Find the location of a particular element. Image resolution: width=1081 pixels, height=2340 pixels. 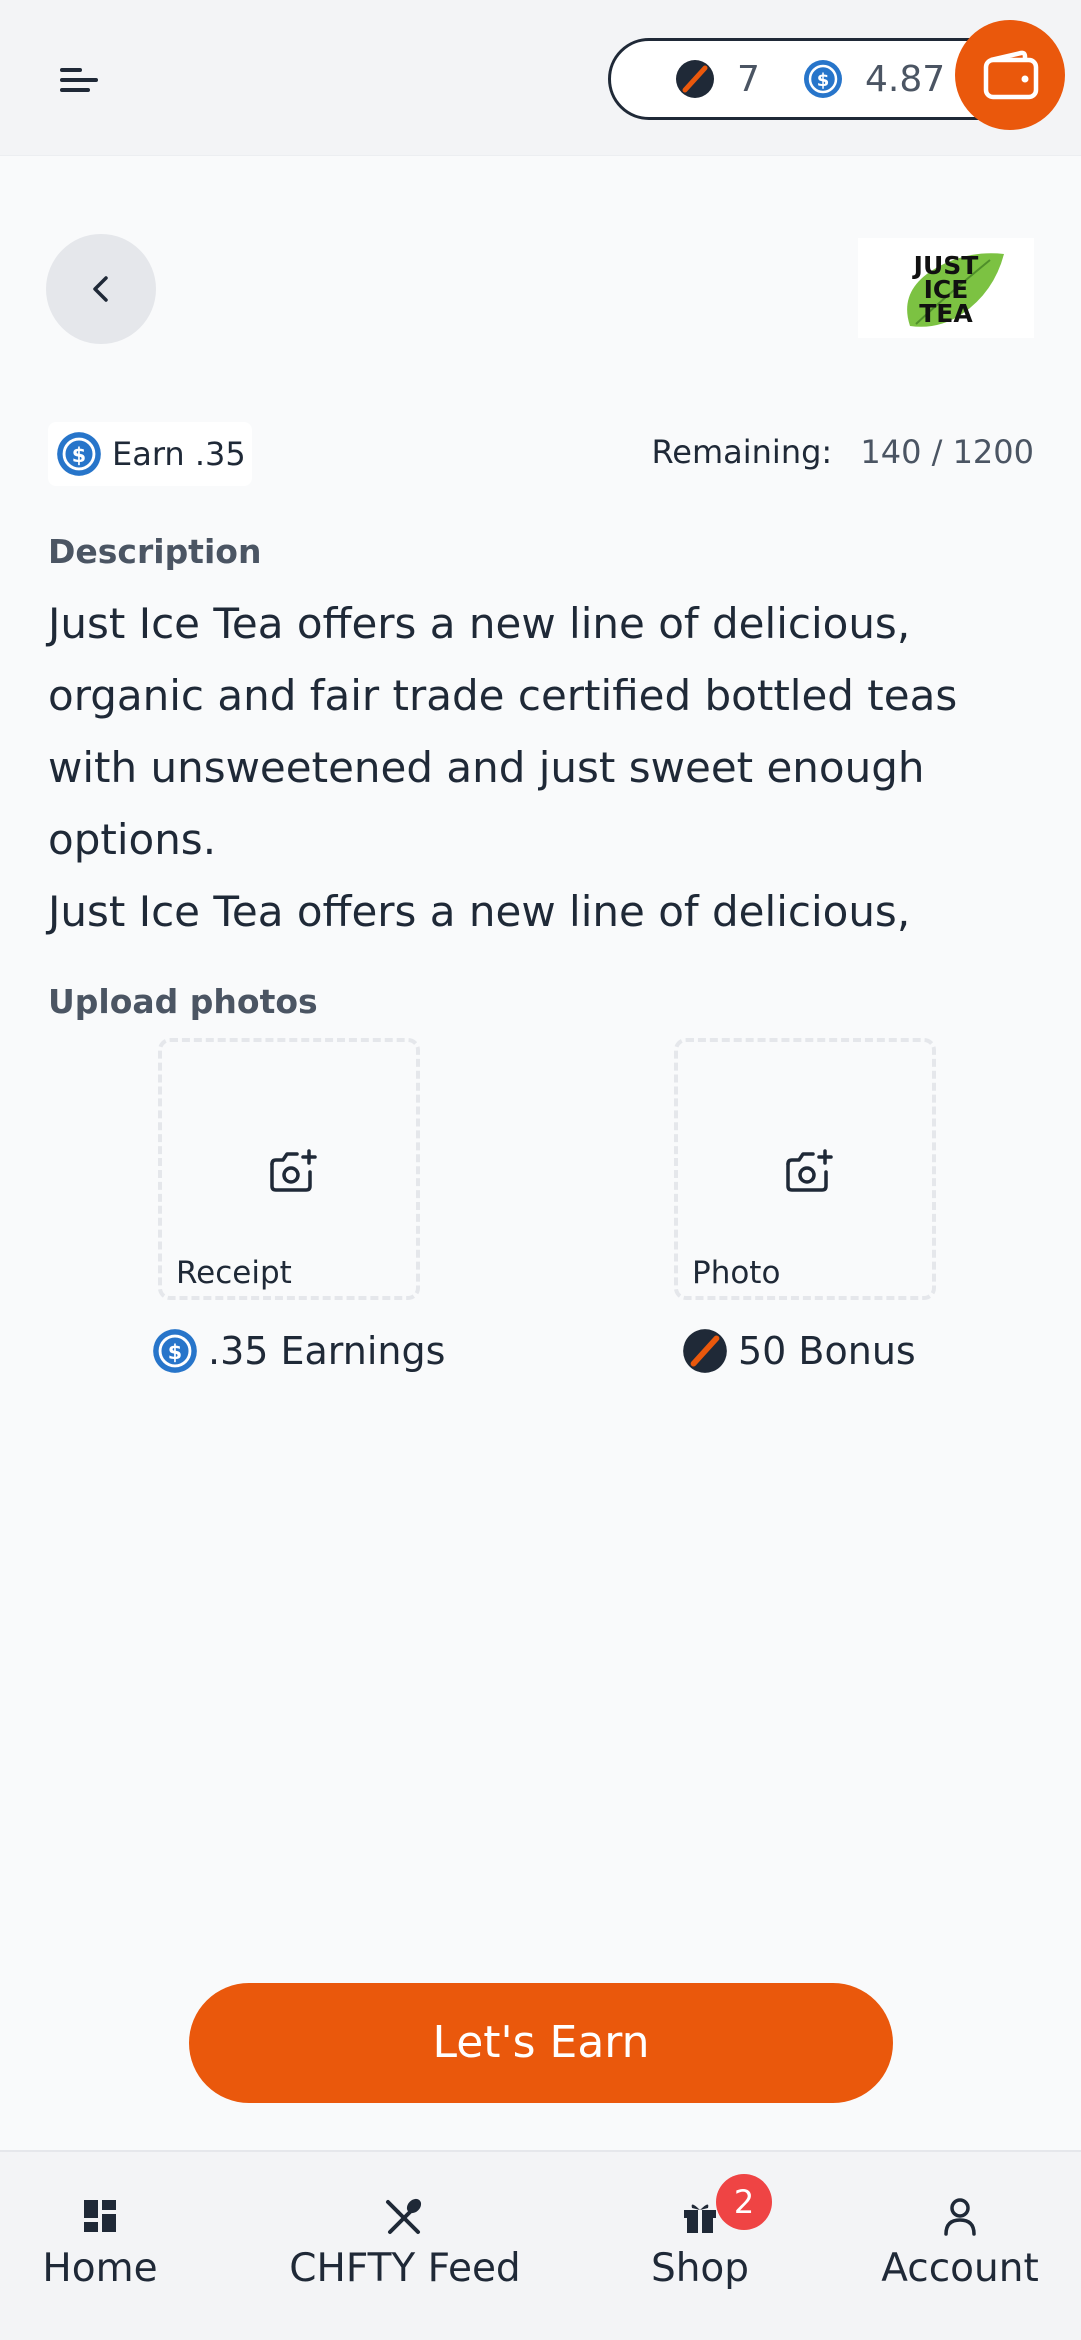

description-line: options. is located at coordinates (132, 839).